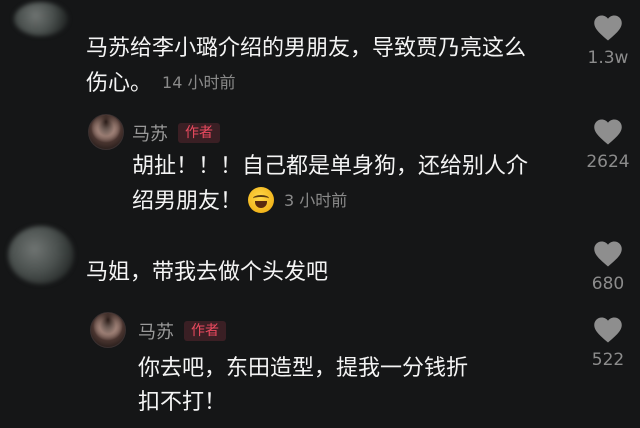 This screenshot has width=640, height=428. Describe the element at coordinates (199, 82) in the screenshot. I see `comment-timestamp: 14 小时前` at that location.